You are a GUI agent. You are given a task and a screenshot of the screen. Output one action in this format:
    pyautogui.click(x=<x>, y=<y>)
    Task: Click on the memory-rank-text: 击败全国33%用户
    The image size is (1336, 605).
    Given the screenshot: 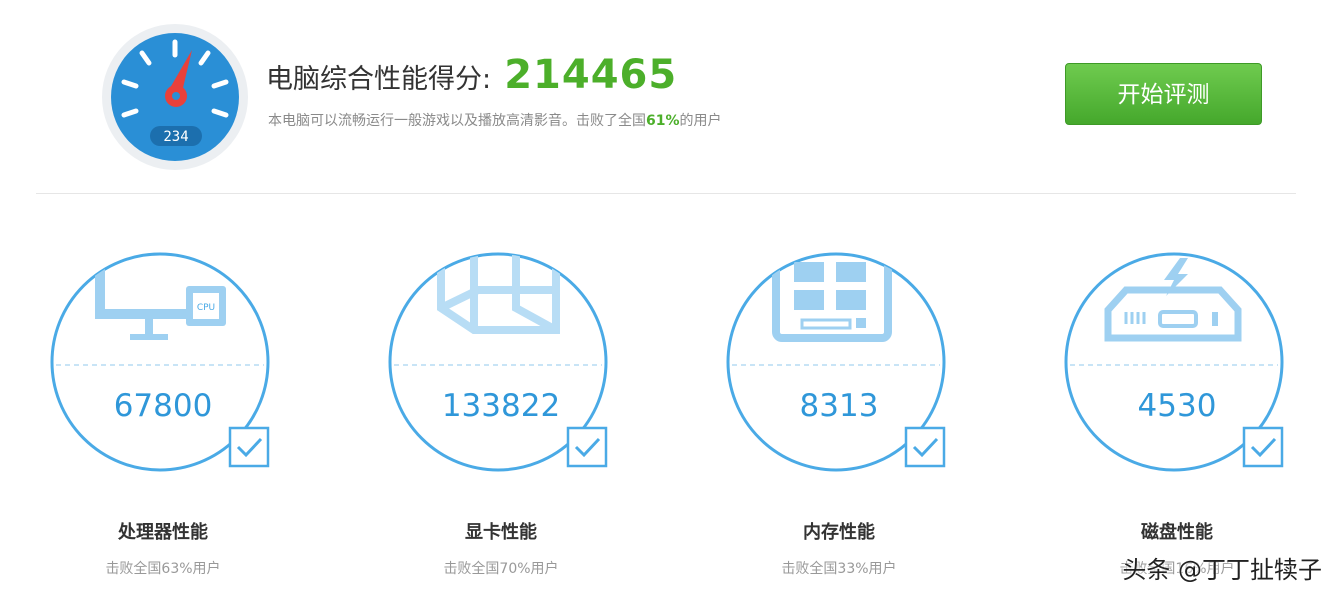 What is the action you would take?
    pyautogui.click(x=839, y=569)
    